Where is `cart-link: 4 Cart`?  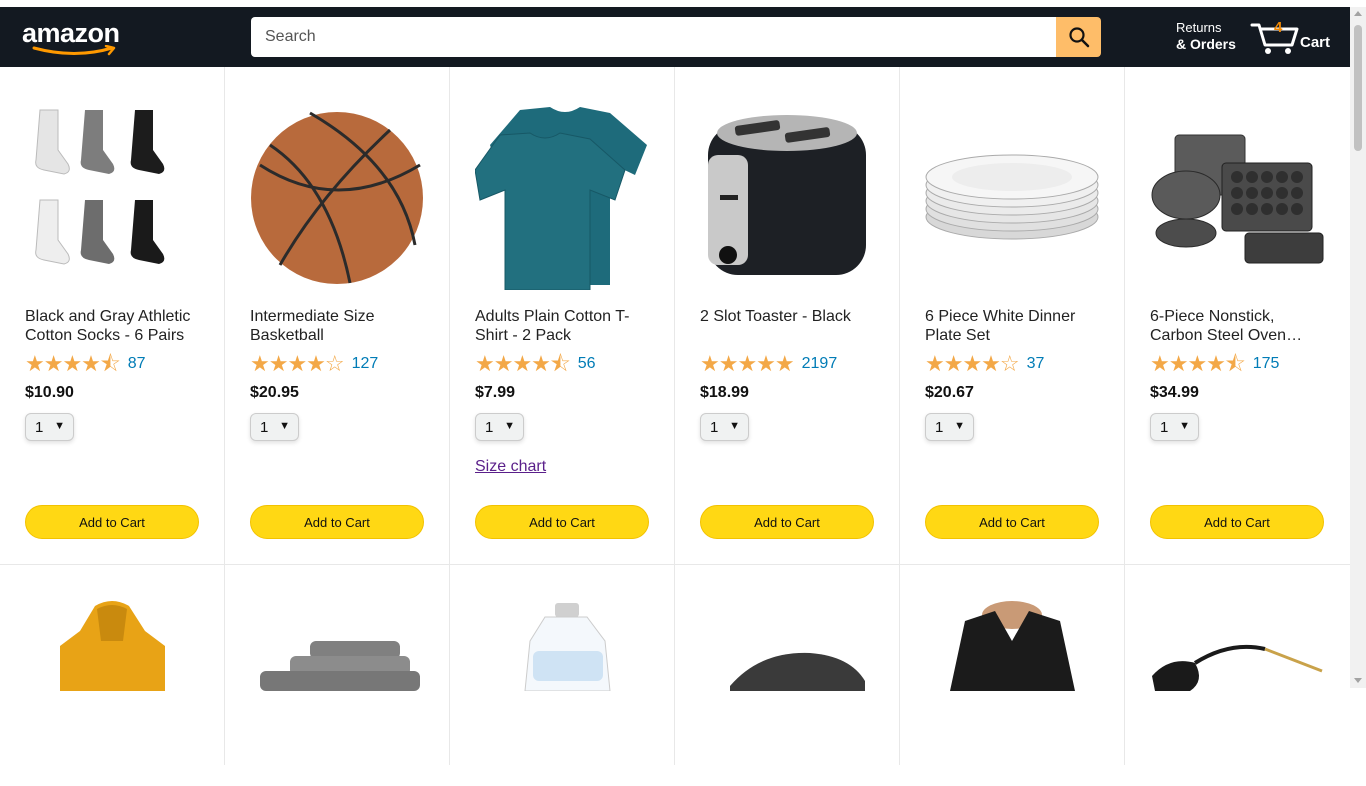 cart-link: 4 Cart is located at coordinates (1292, 37).